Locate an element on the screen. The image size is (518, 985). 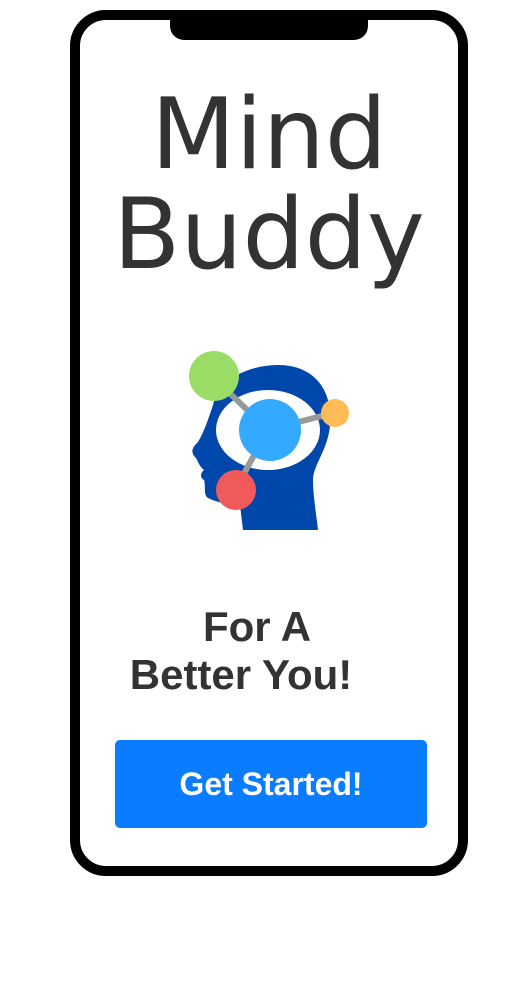
app-title-line-2: Buddy is located at coordinates (269, 235).